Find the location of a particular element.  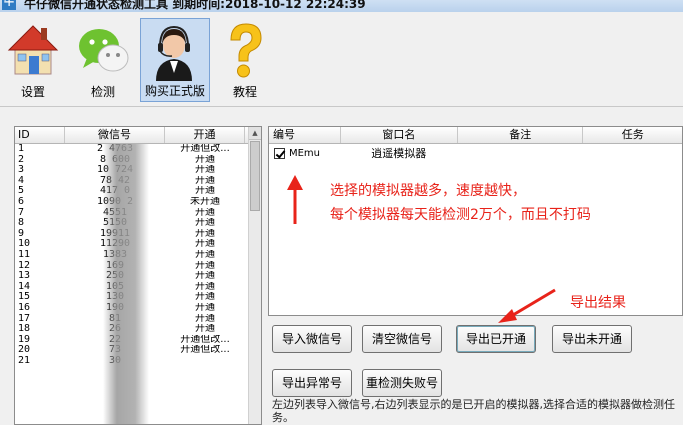

import-wechat-button: 导入微信号 is located at coordinates (312, 339).